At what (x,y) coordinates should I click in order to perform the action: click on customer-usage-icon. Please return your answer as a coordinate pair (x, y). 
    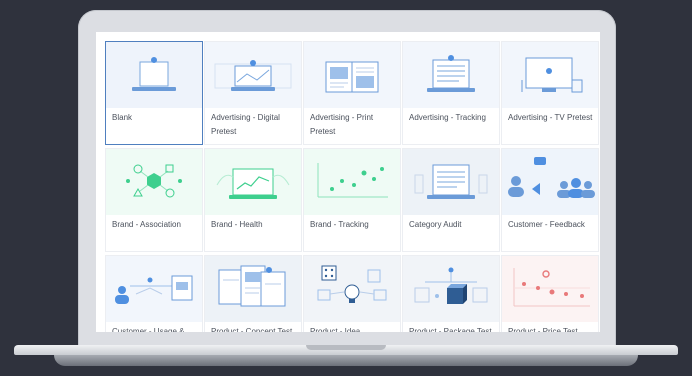
    Looking at the image, I should click on (154, 289).